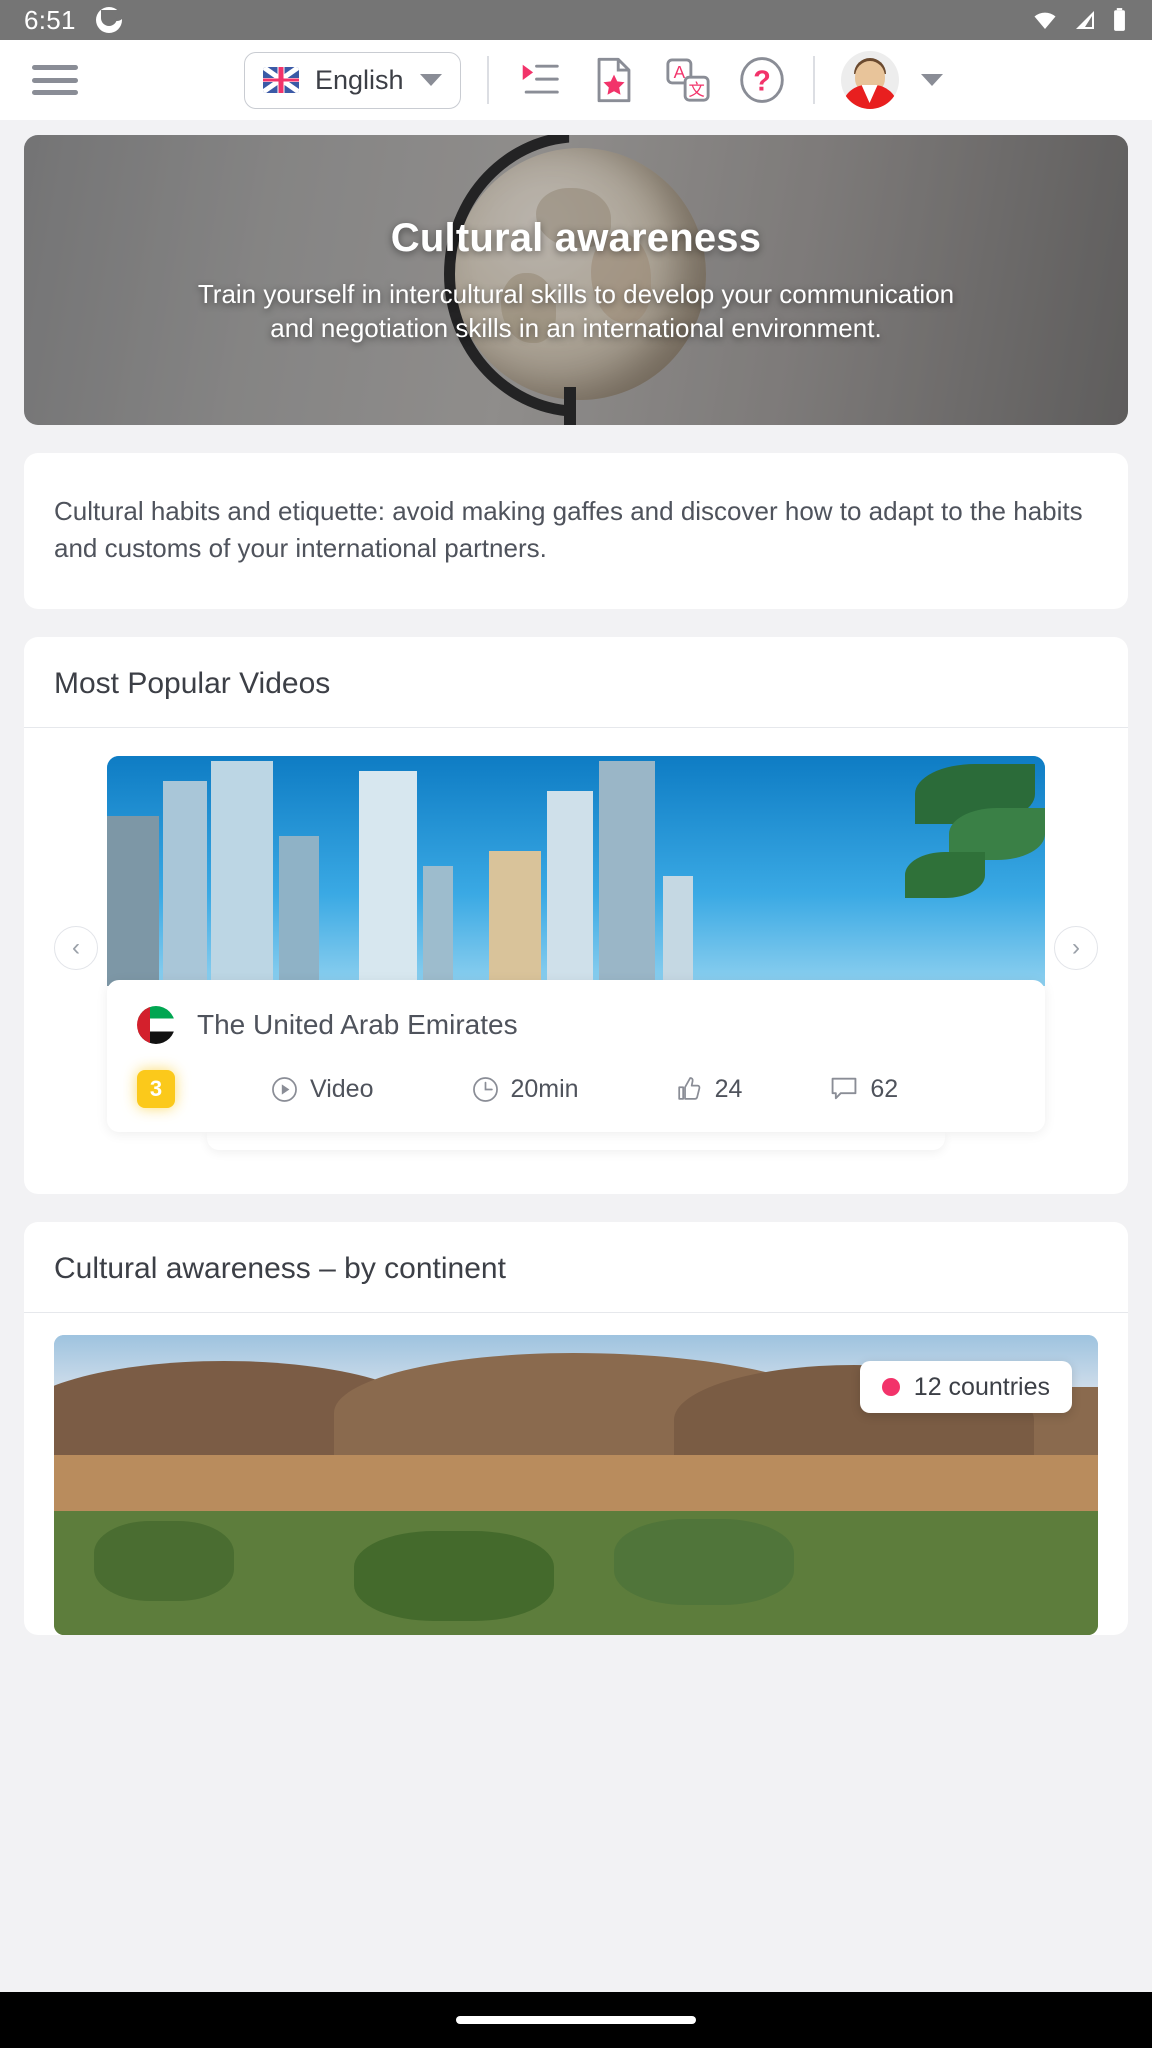 The image size is (1152, 2048). Describe the element at coordinates (696, 89) in the screenshot. I see `svg-text: 文` at that location.